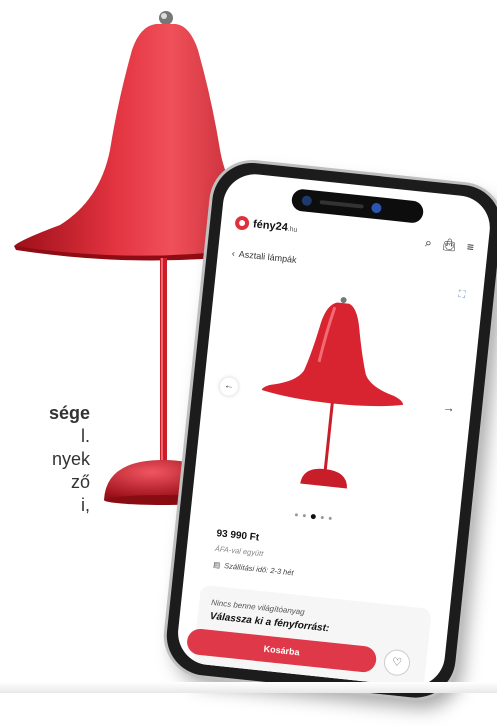 This screenshot has height=726, width=497. What do you see at coordinates (233, 253) in the screenshot?
I see `chevron-left-icon: ‹` at bounding box center [233, 253].